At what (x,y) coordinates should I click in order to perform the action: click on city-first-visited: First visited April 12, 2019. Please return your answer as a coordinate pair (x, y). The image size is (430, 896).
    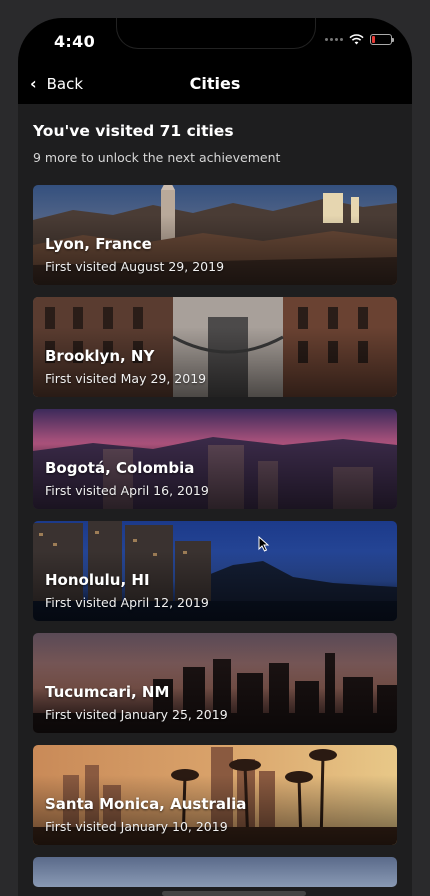
    Looking at the image, I should click on (127, 602).